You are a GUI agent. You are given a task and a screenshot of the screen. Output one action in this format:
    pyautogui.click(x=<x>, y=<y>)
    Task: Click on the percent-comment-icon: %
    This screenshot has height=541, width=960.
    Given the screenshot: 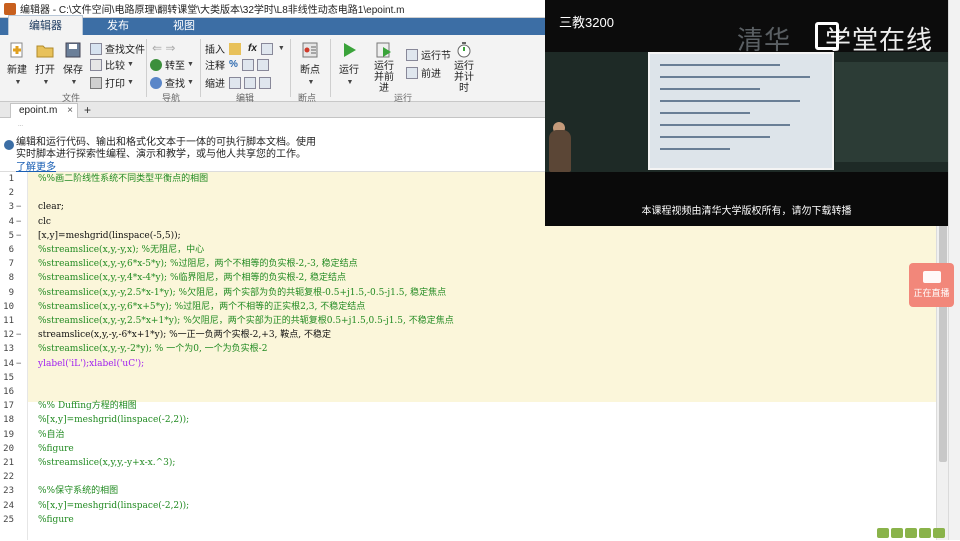 What is the action you would take?
    pyautogui.click(x=233, y=64)
    